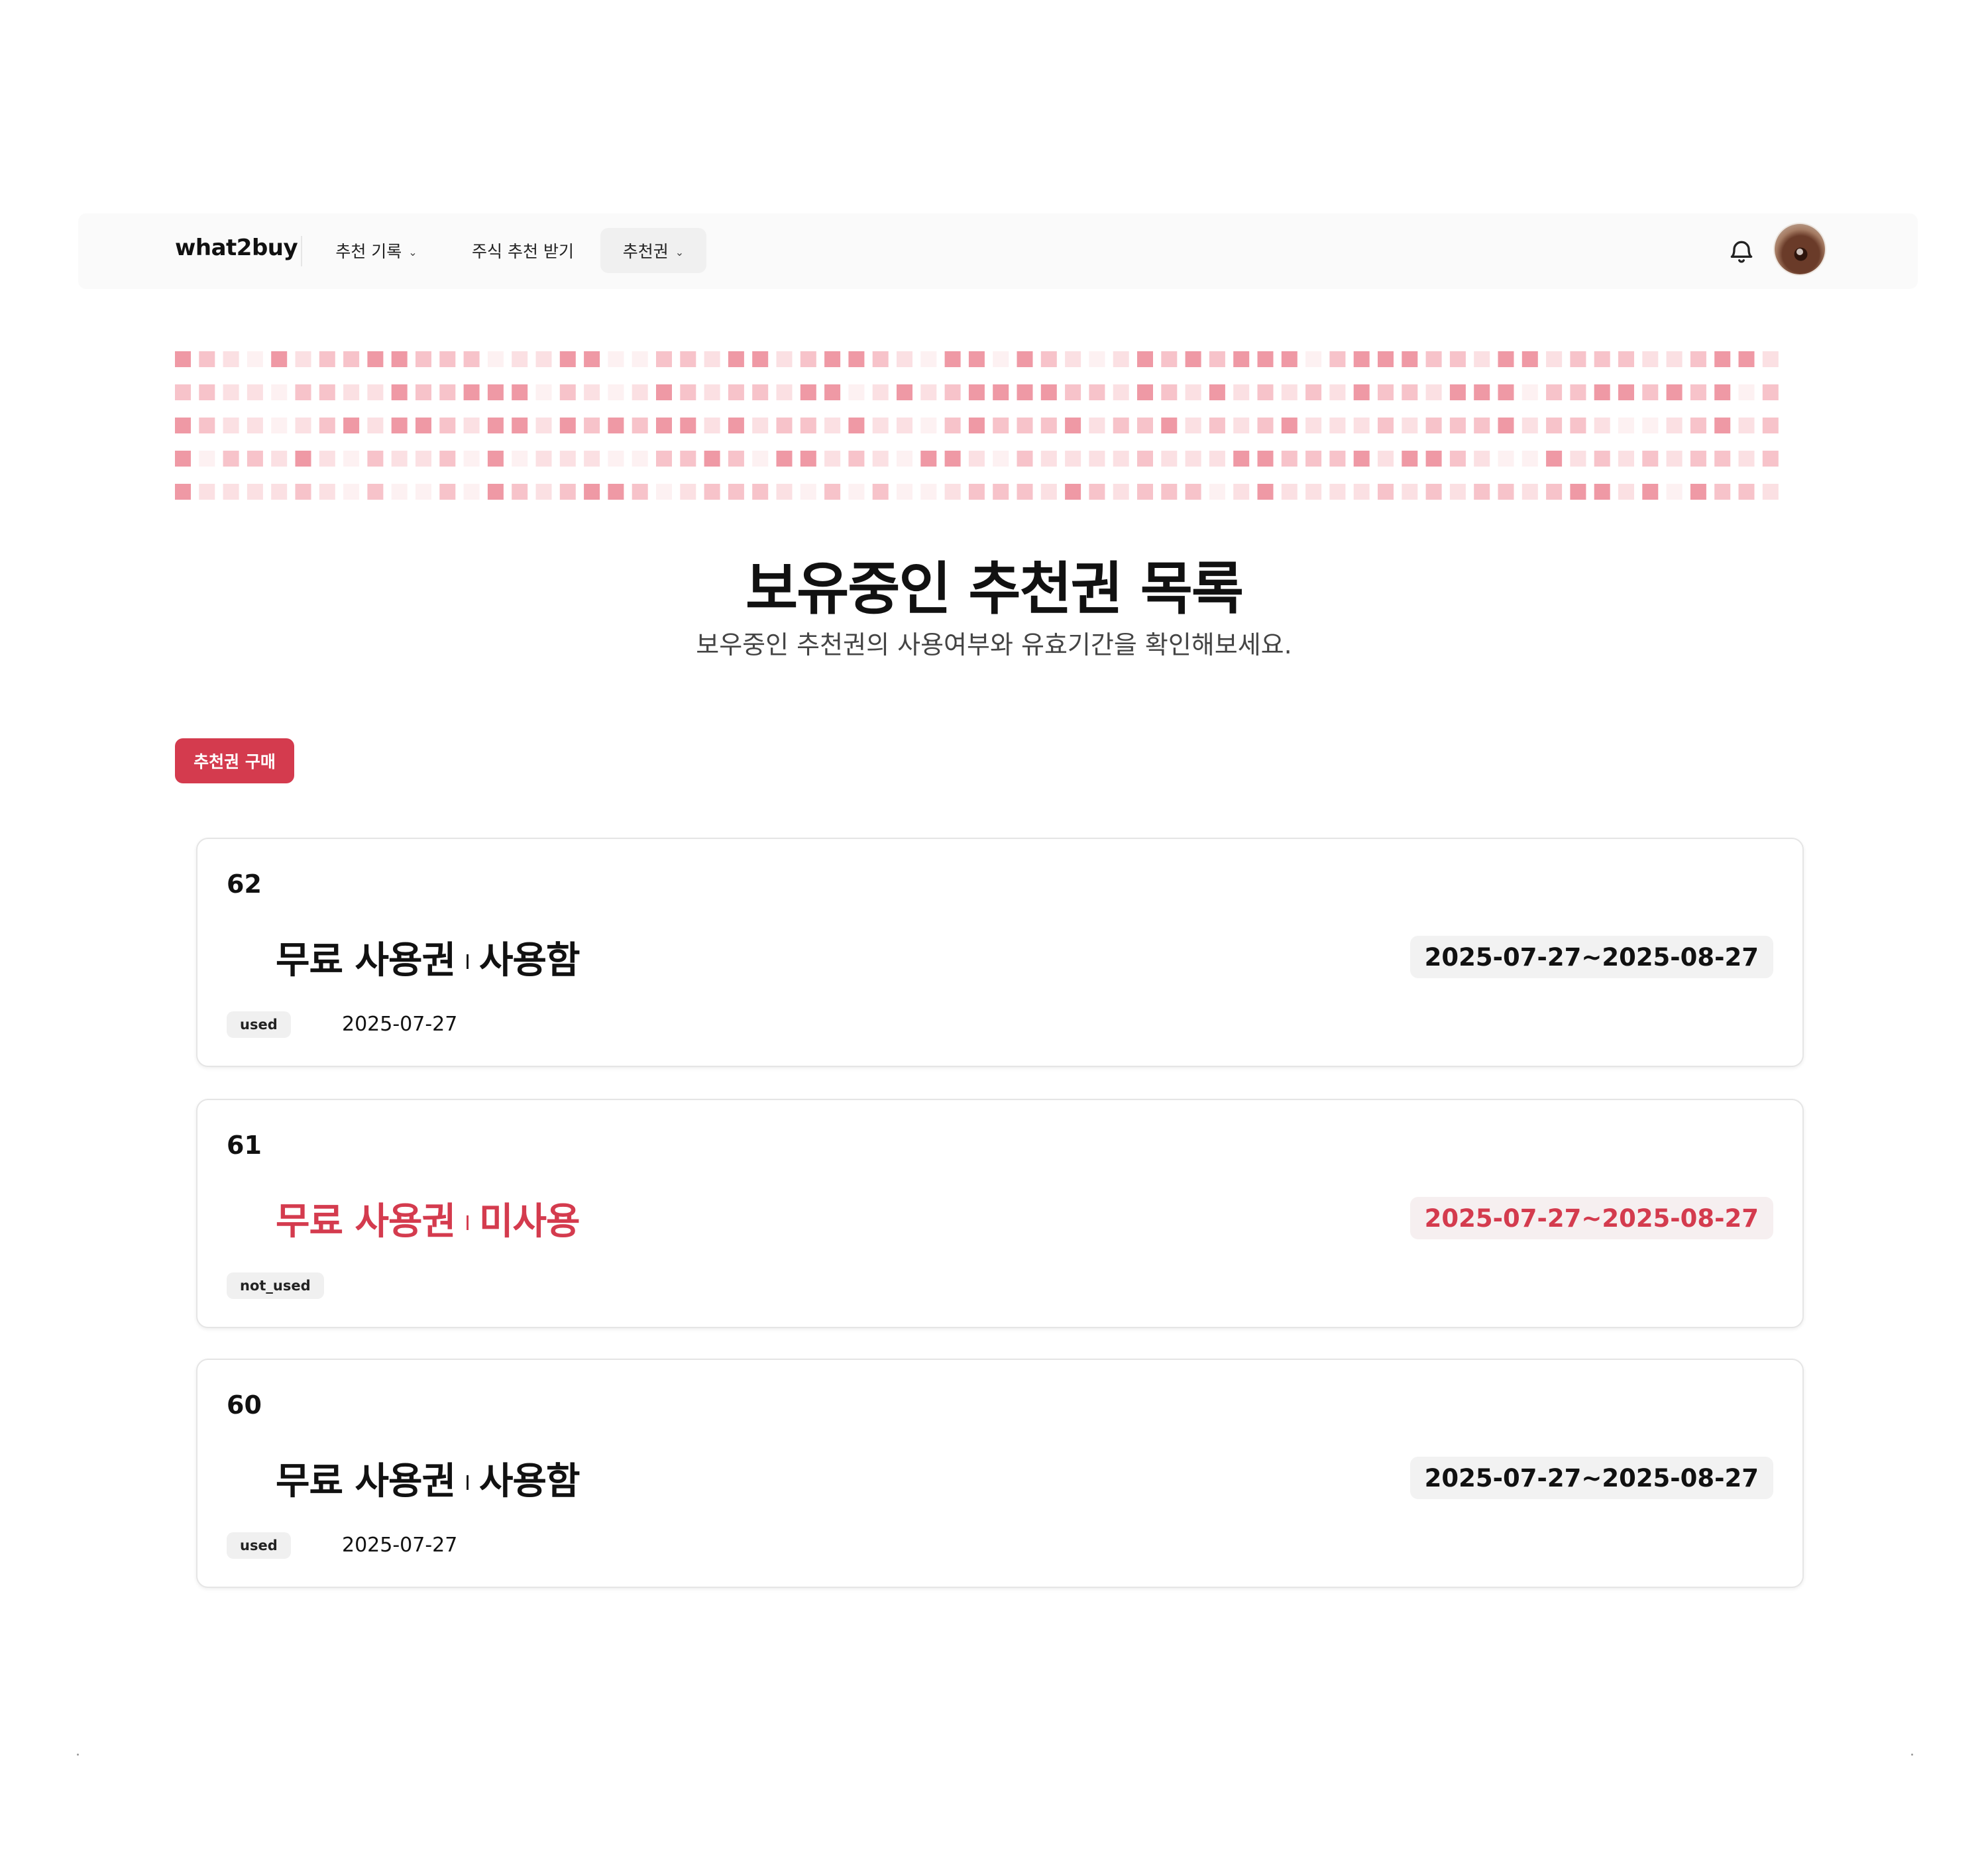  I want to click on brand-logo: what2buy, so click(236, 248).